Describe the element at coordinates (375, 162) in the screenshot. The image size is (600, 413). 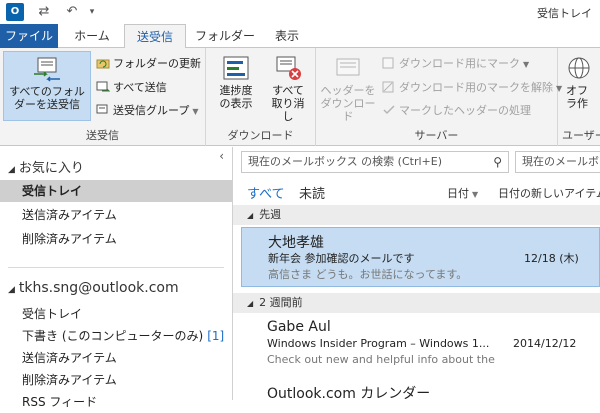
I see `search-input: 現在のメールボックス の検索 (Ctrl+E) ⚲` at that location.